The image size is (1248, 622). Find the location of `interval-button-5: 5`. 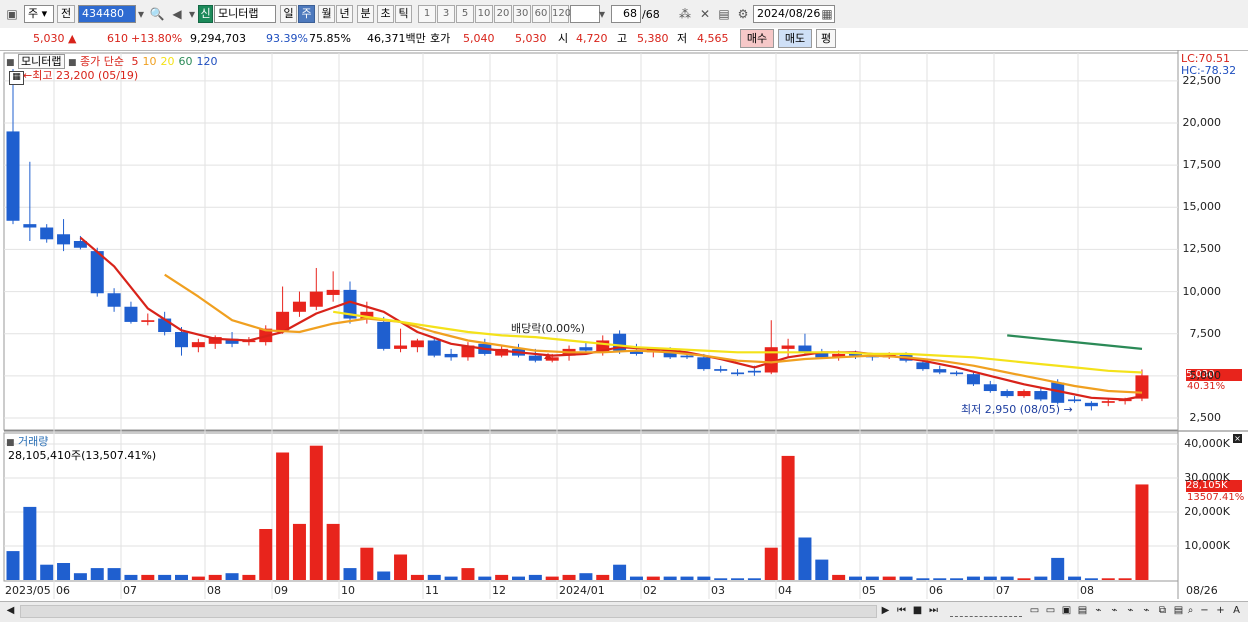

interval-button-5: 5 is located at coordinates (465, 14).